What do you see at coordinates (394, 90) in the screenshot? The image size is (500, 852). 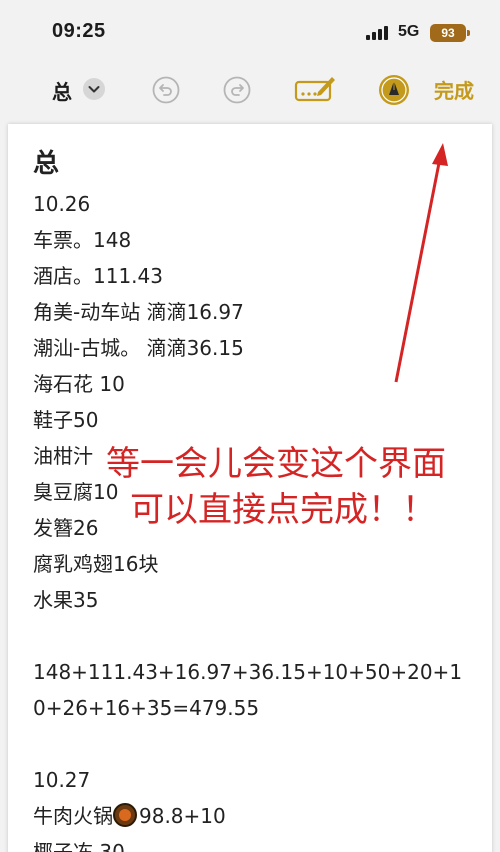 I see `pen-circle-icon` at bounding box center [394, 90].